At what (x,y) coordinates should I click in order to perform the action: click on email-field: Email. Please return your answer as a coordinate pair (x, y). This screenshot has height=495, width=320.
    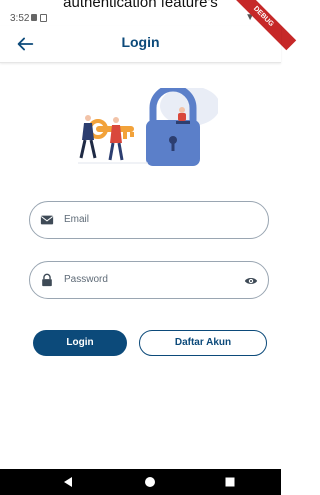
    Looking at the image, I should click on (149, 220).